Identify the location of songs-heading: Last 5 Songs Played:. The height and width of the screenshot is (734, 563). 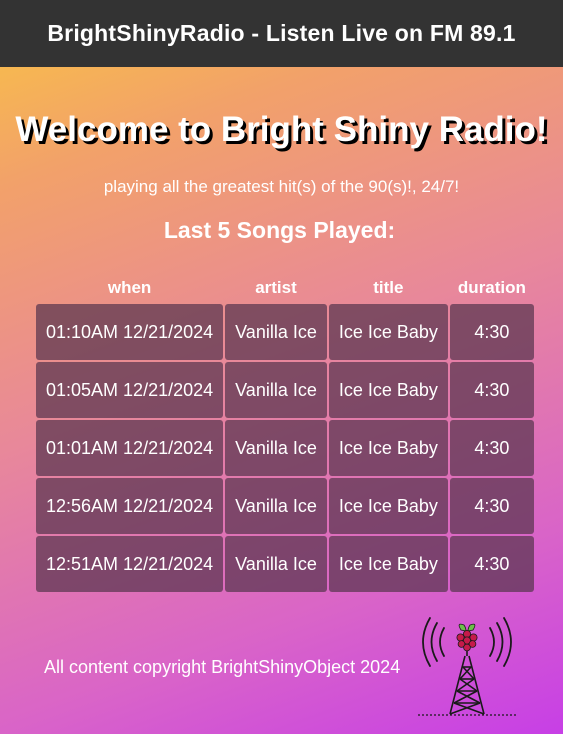
(279, 230).